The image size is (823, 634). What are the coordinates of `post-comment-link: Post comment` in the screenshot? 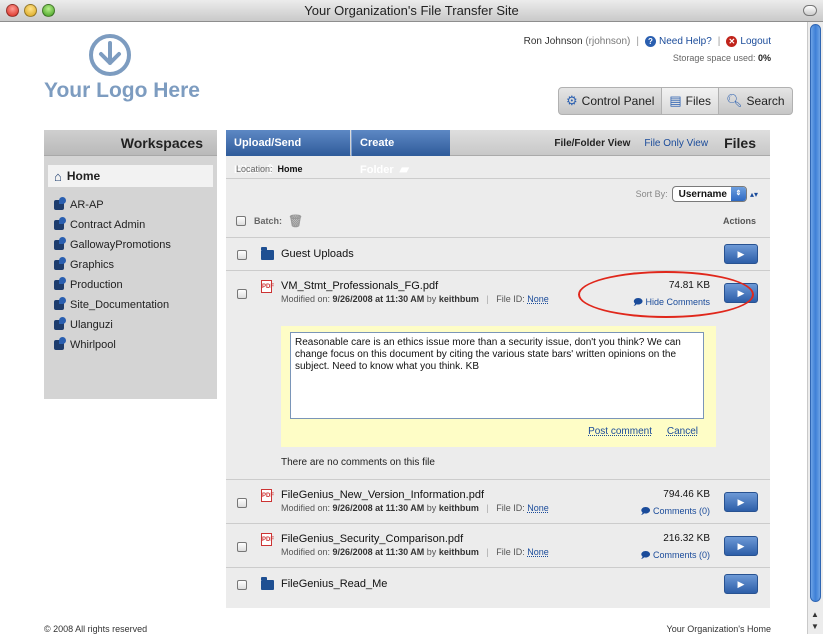 It's located at (620, 431).